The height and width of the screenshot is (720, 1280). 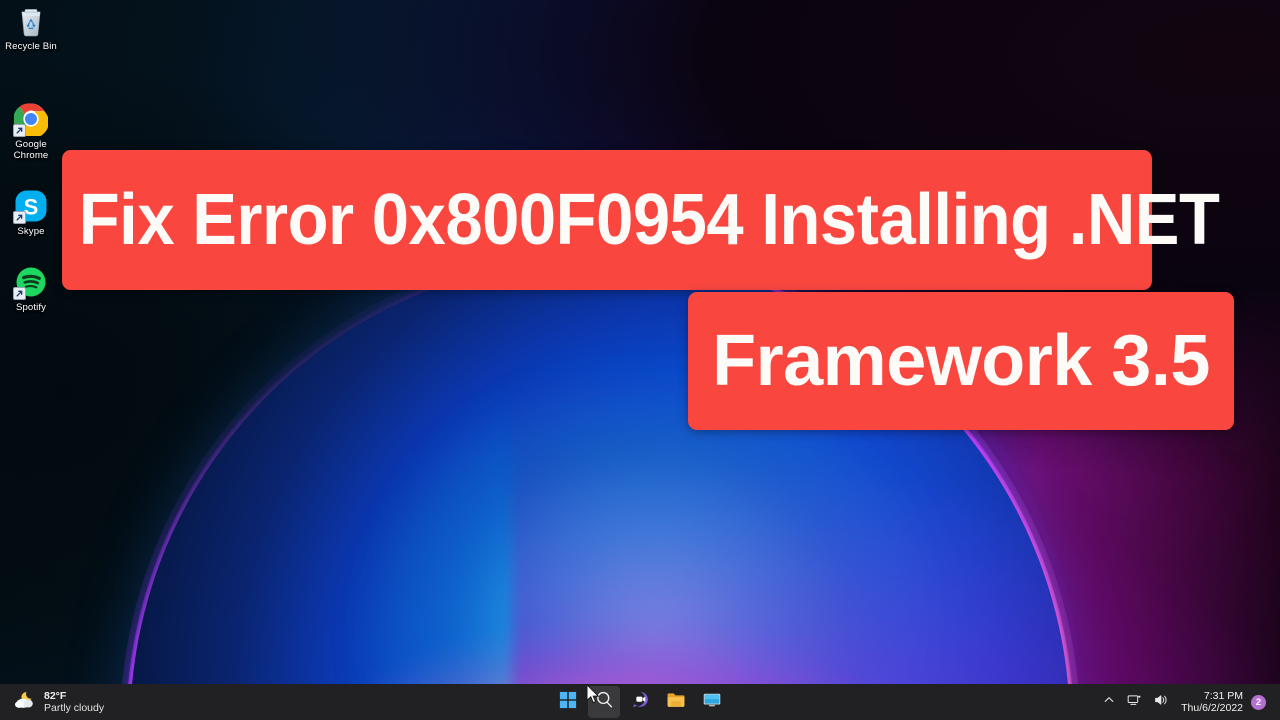 I want to click on desktop-icon-google-chrome: Google Chrome, so click(x=31, y=130).